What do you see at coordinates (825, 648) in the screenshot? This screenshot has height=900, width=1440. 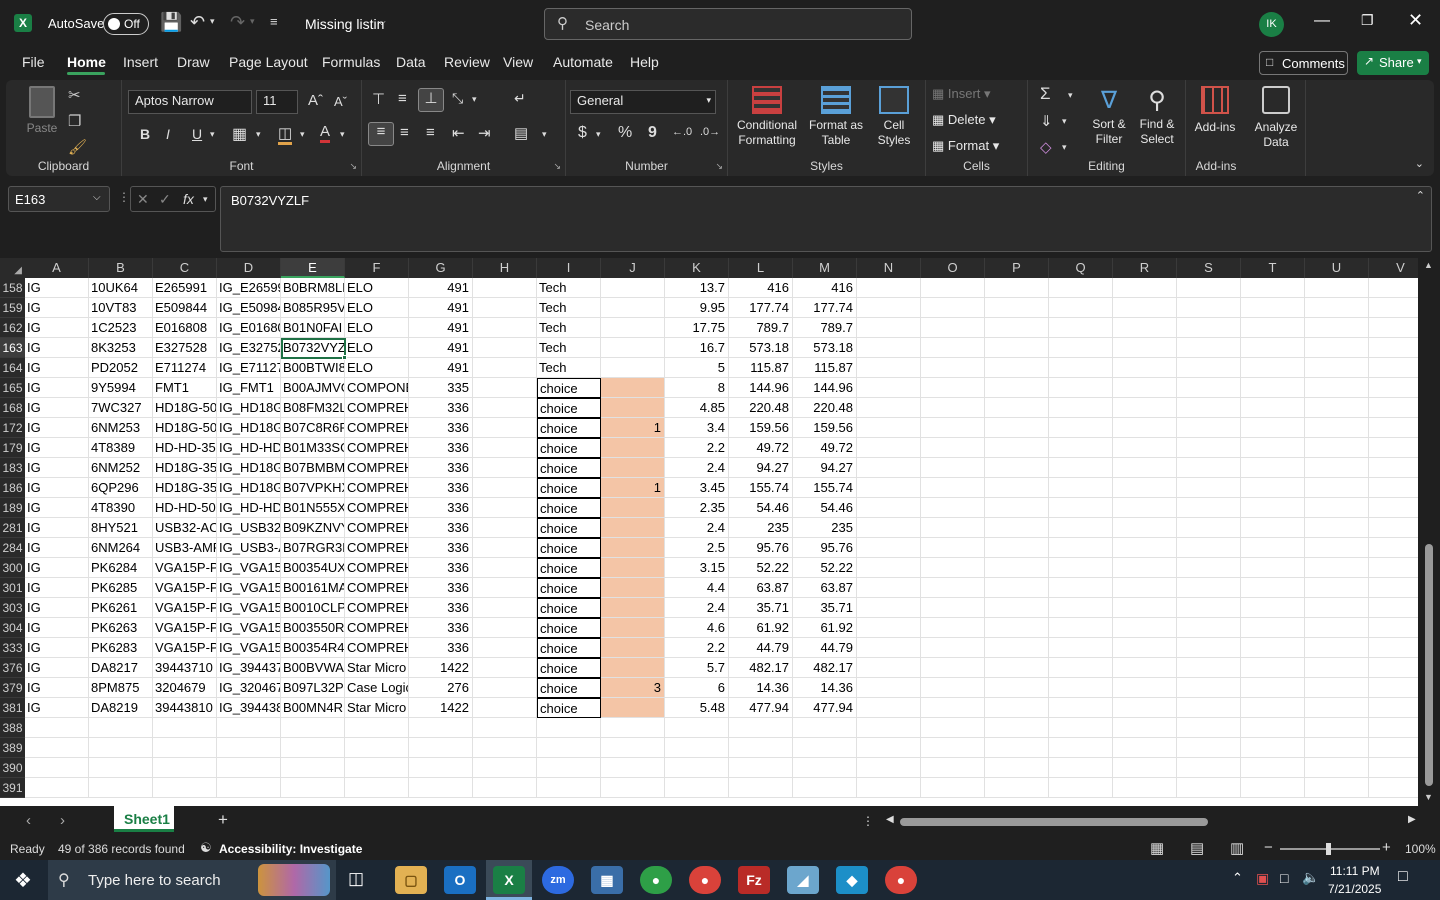 I see `cell-m-333: 44.79` at bounding box center [825, 648].